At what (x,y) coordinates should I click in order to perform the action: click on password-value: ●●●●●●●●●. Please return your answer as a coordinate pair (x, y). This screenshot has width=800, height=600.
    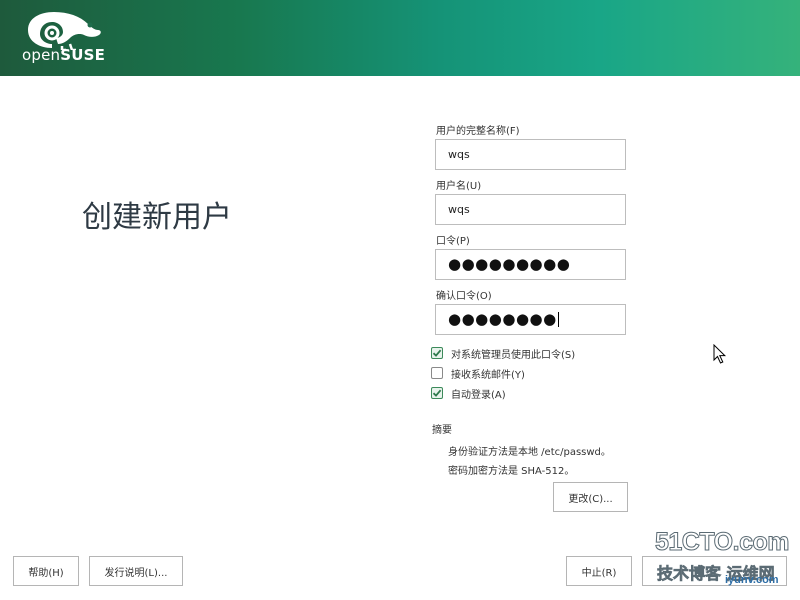
    Looking at the image, I should click on (509, 264).